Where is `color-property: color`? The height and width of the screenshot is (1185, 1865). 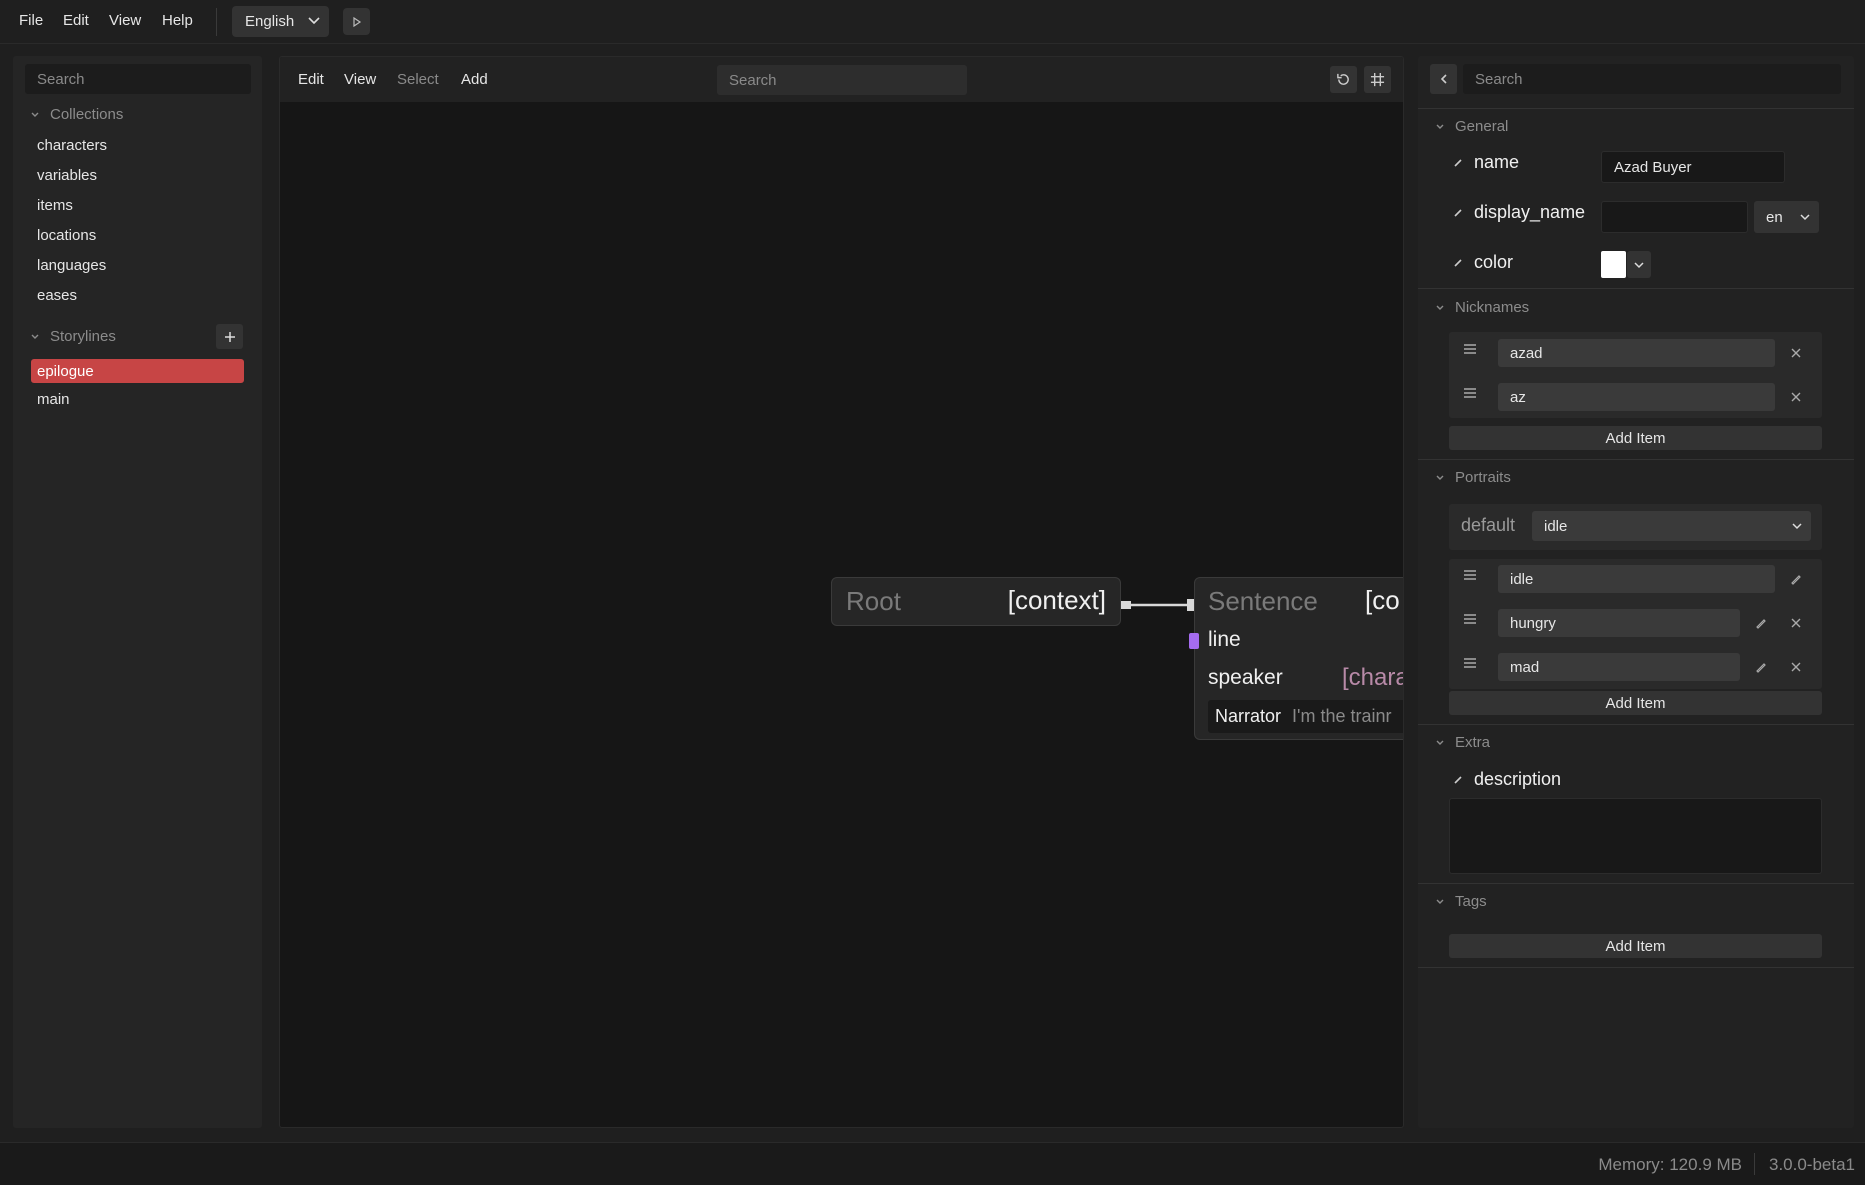 color-property: color is located at coordinates (1483, 262).